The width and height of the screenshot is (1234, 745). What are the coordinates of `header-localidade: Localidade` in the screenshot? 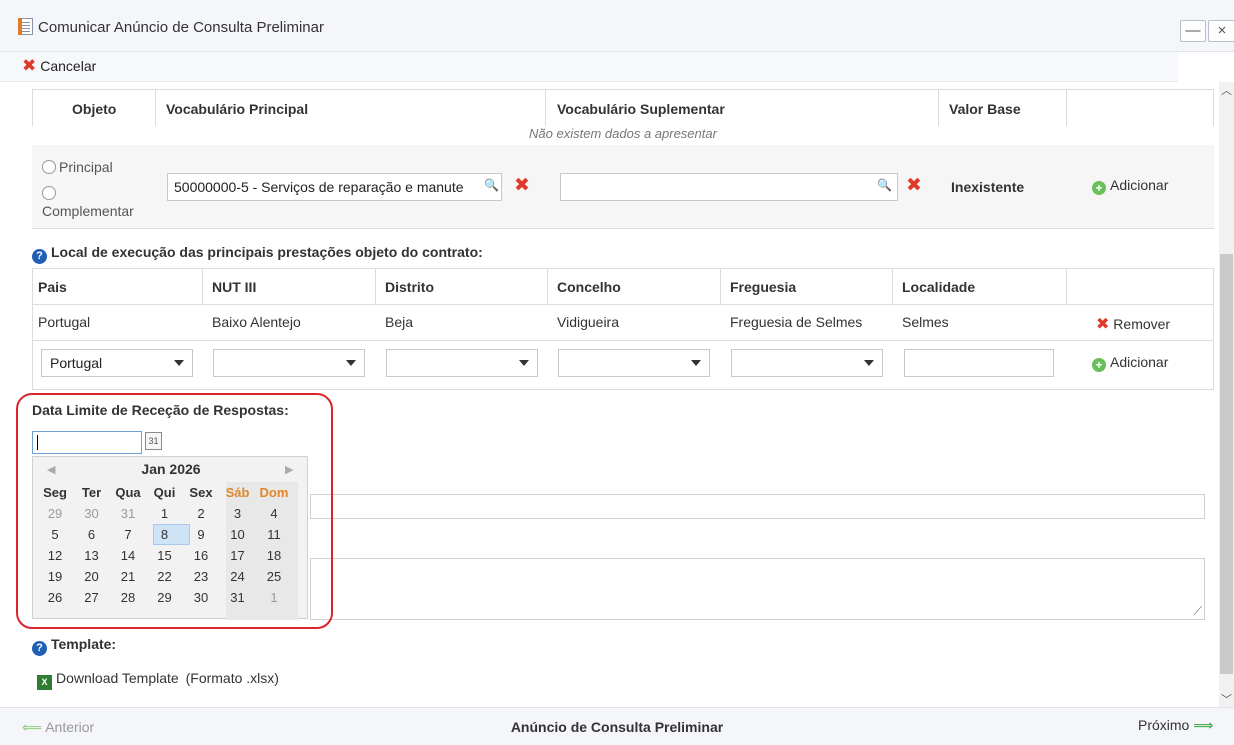 It's located at (939, 287).